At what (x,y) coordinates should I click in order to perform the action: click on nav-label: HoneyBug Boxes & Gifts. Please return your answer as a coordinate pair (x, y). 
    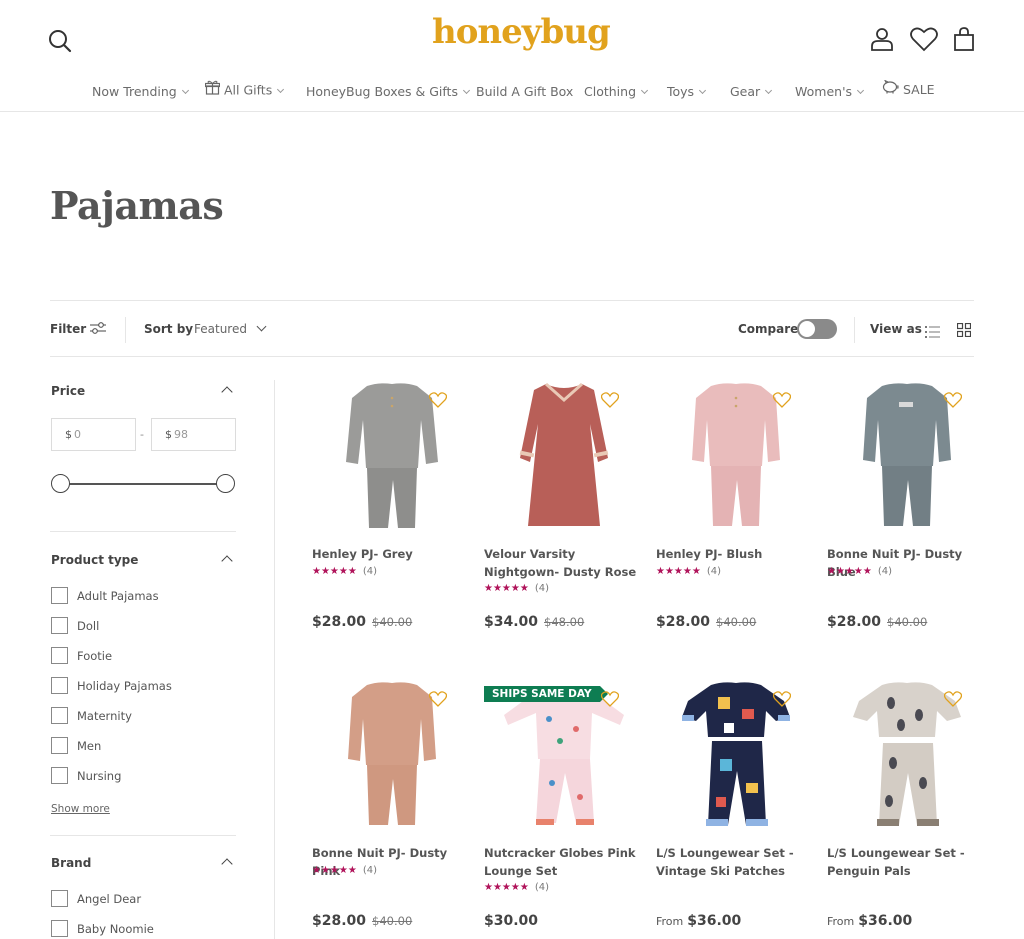
    Looking at the image, I should click on (382, 91).